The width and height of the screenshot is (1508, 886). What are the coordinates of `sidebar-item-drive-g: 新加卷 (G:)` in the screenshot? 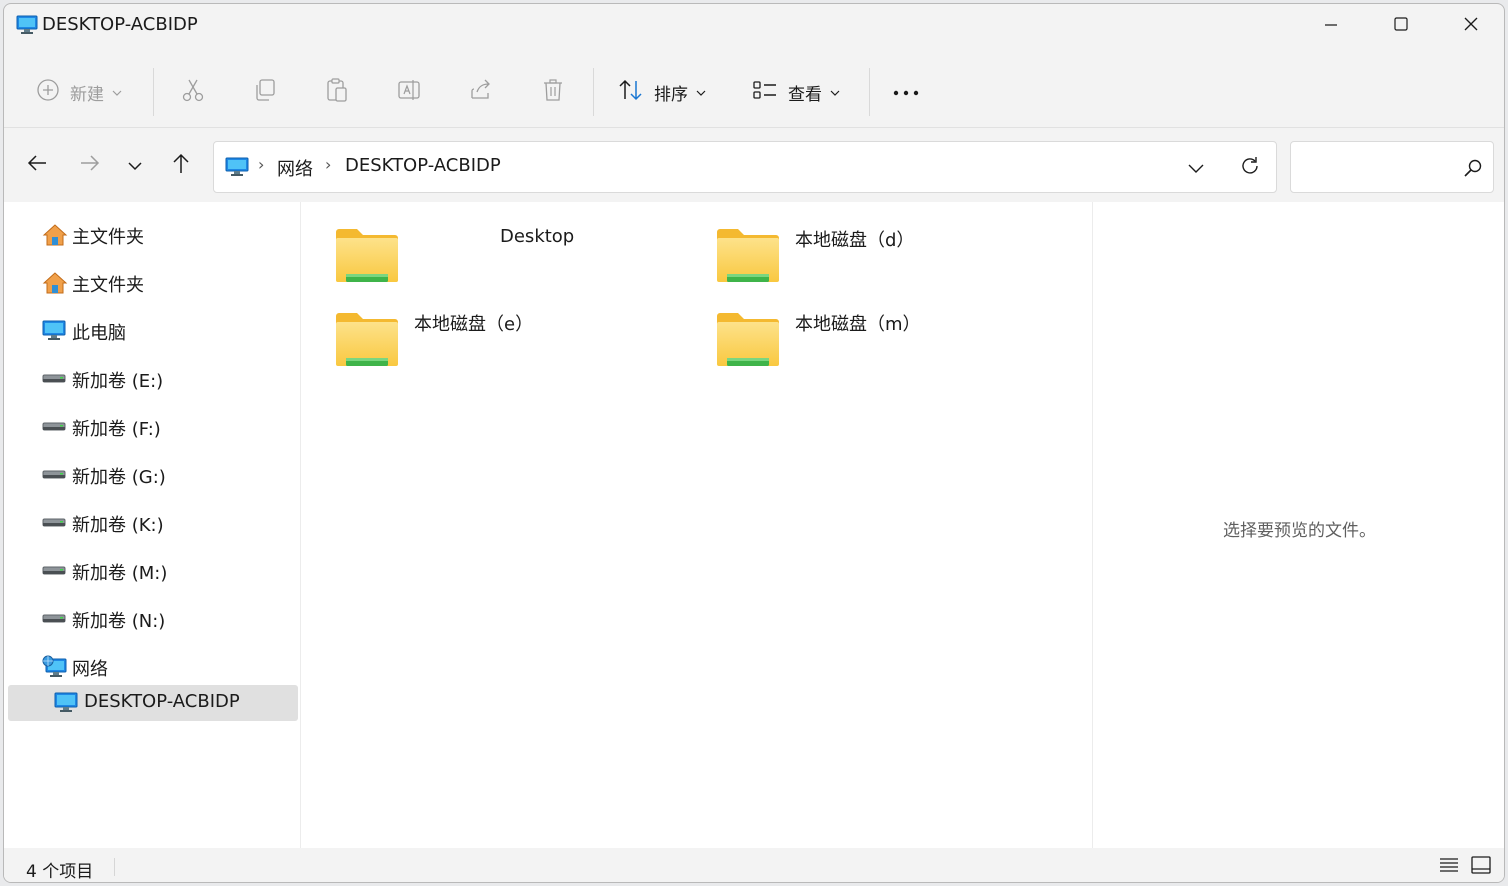 It's located at (153, 475).